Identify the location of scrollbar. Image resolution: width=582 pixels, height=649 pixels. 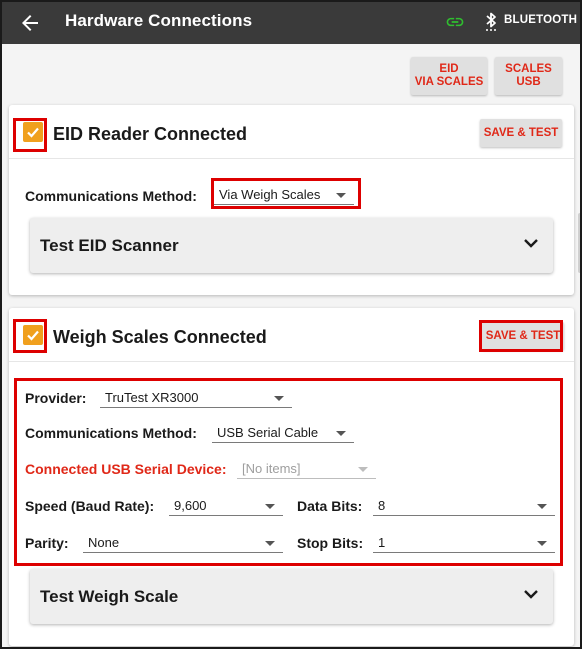
(579, 243).